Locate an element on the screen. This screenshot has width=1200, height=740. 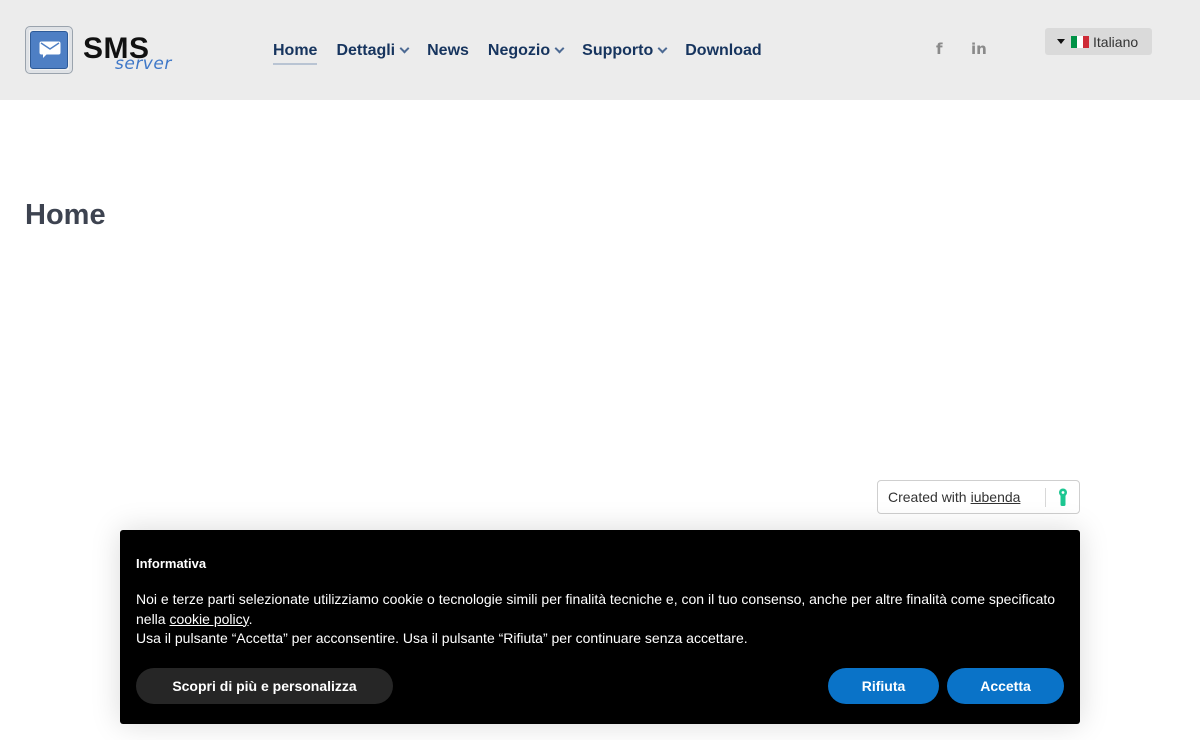
nav-item-supporto: Supporto is located at coordinates (625, 51).